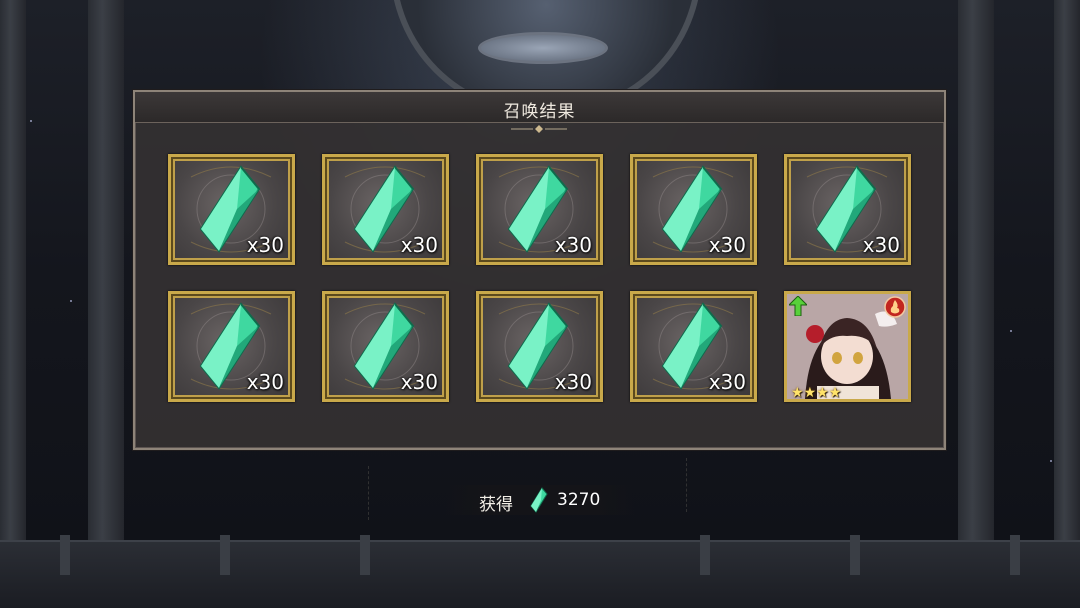 The height and width of the screenshot is (608, 1080). What do you see at coordinates (539, 209) in the screenshot?
I see `result-slot-3: x30` at bounding box center [539, 209].